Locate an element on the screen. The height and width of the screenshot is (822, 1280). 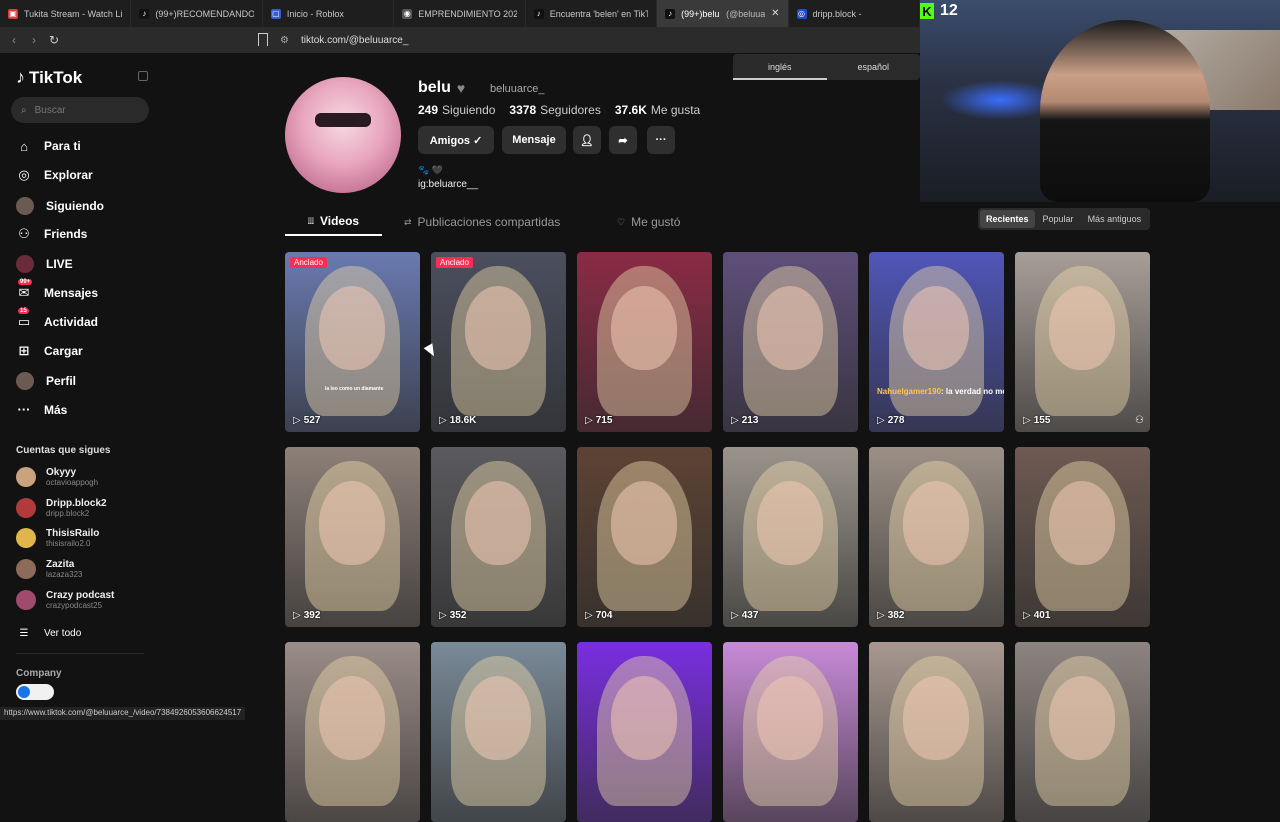
browser-tab: ♪ (99+)belu (@beluuarc ✕ is located at coordinates (723, 13).